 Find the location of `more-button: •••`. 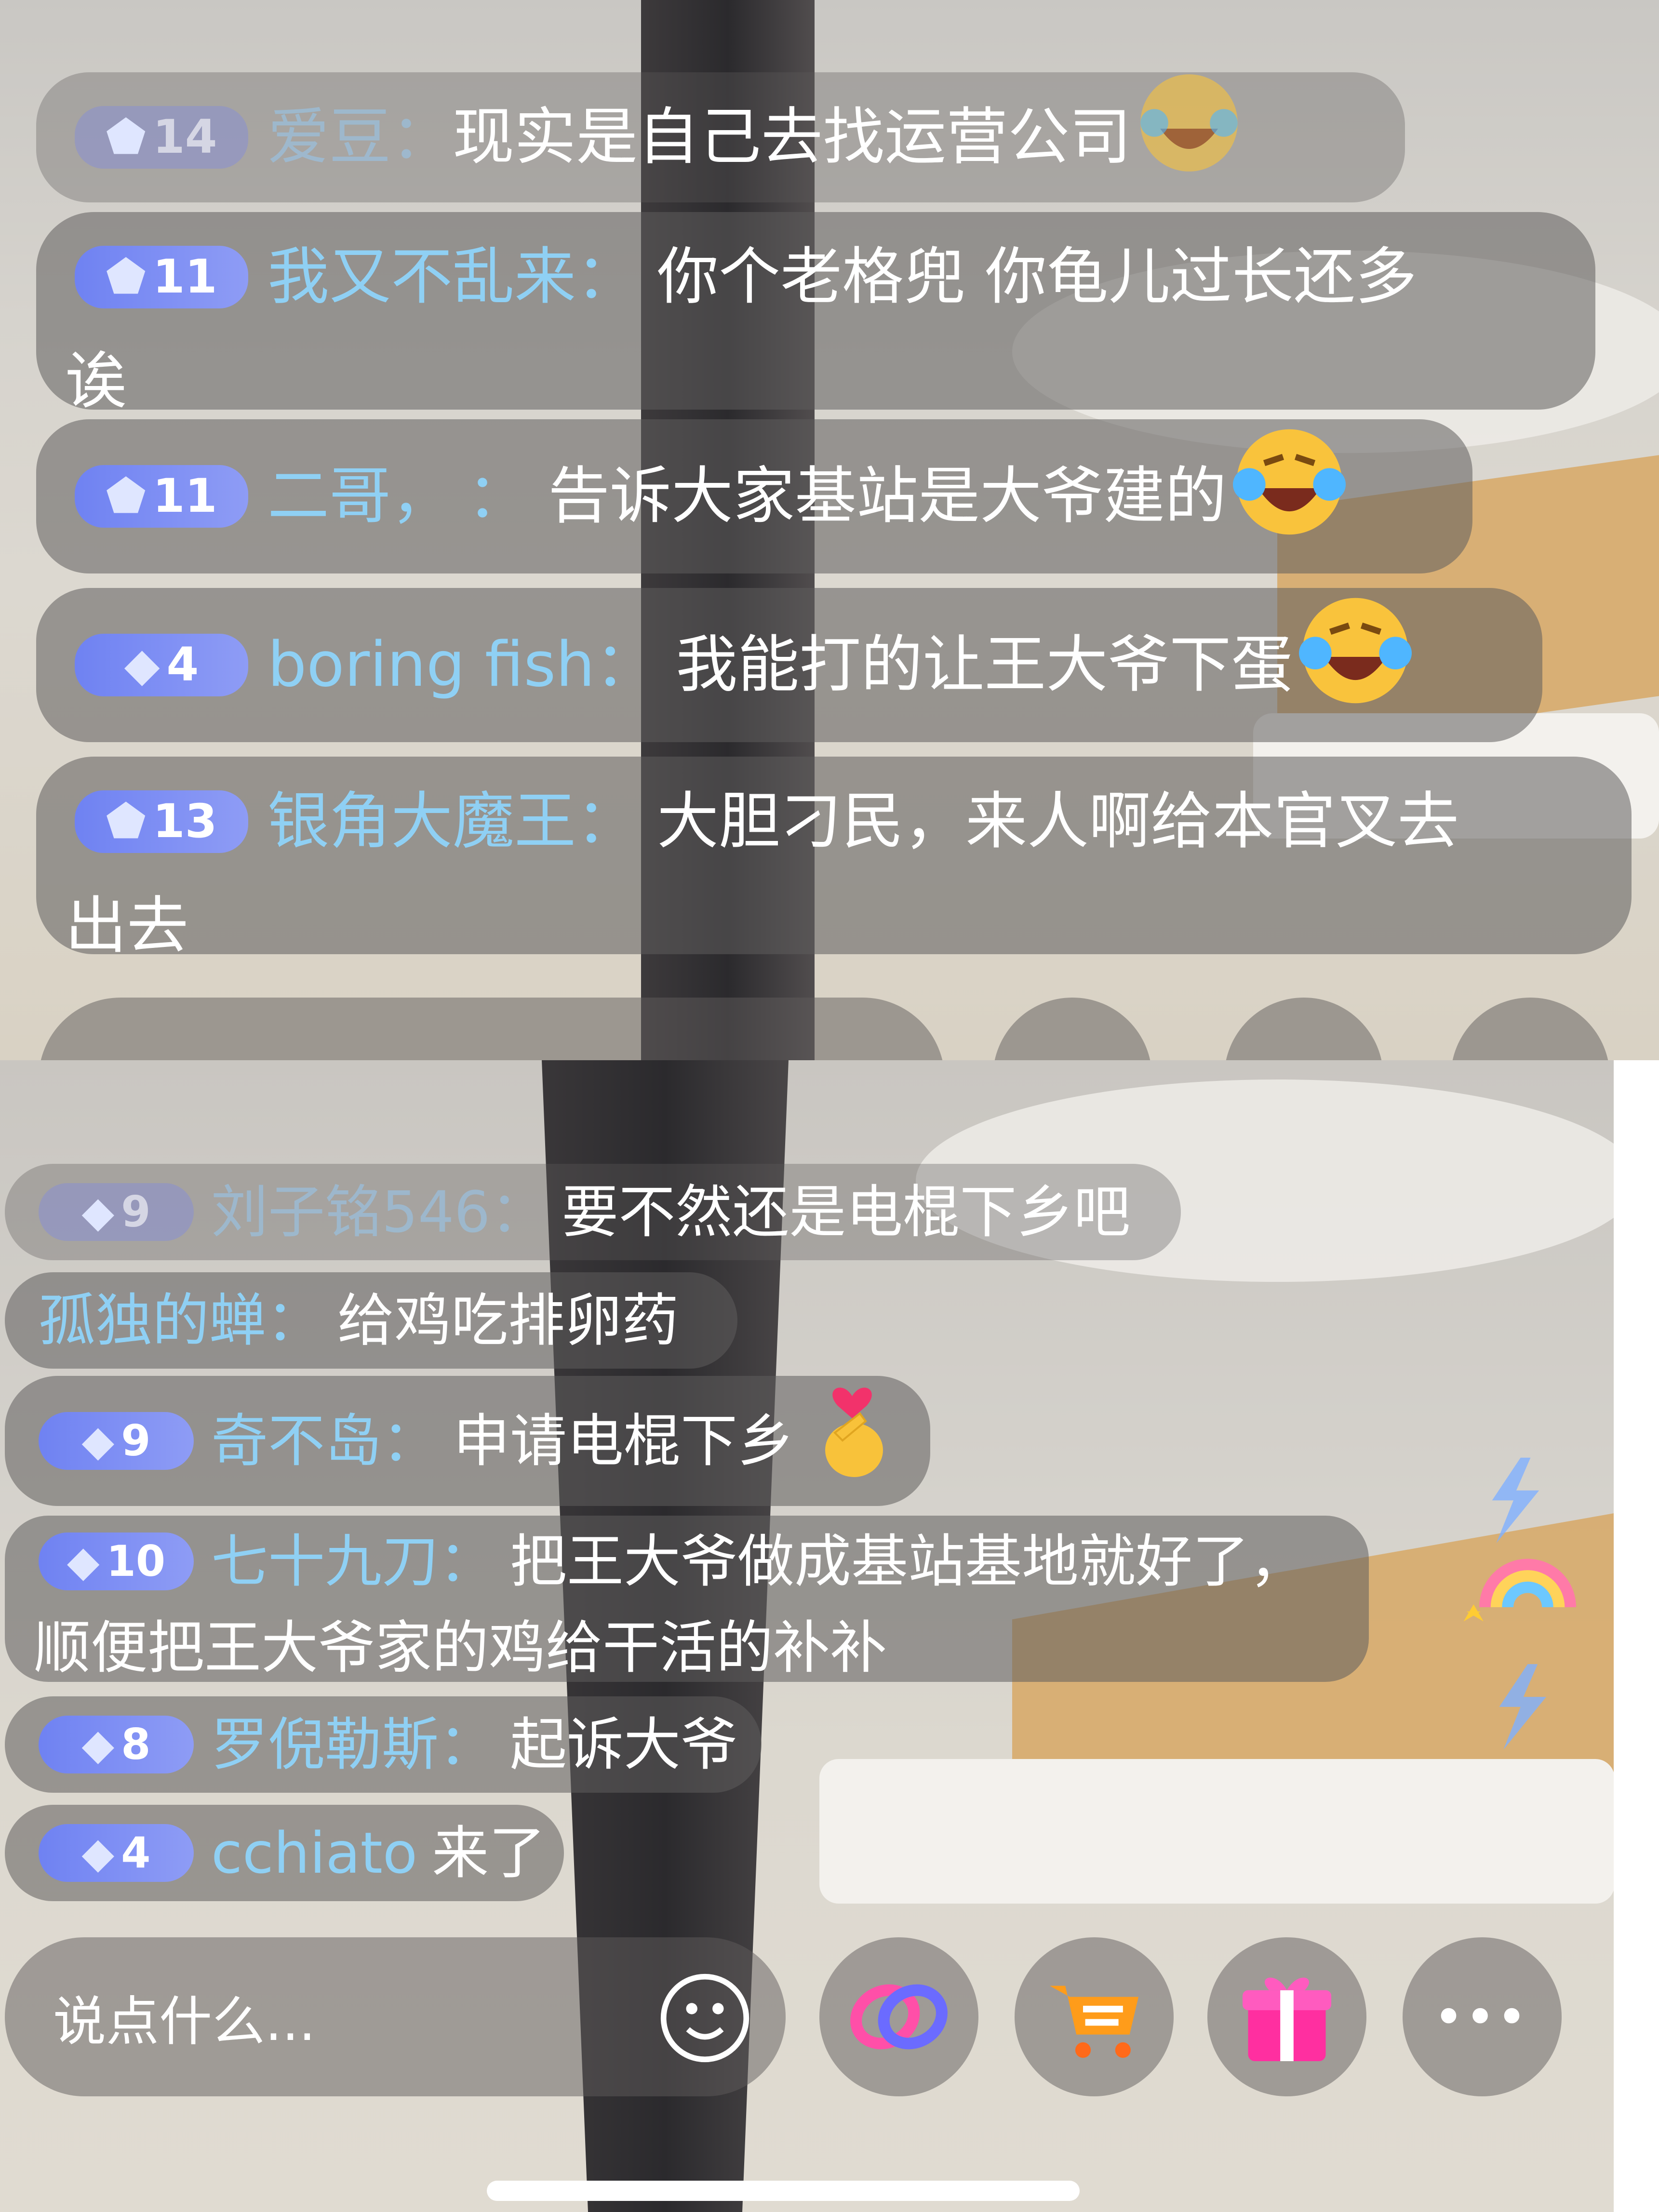

more-button: ••• is located at coordinates (1482, 2016).